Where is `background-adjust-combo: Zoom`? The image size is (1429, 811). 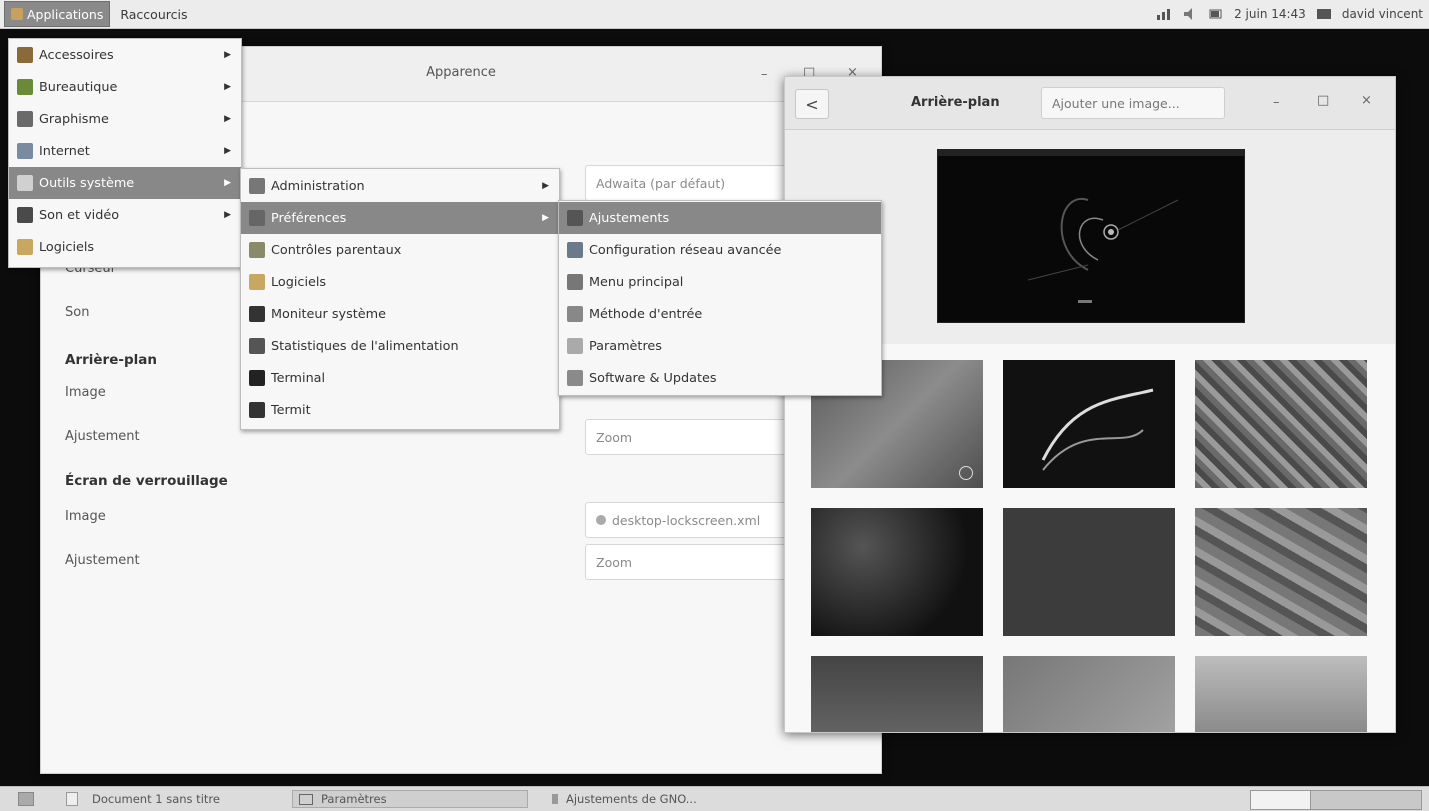 background-adjust-combo: Zoom is located at coordinates (690, 437).